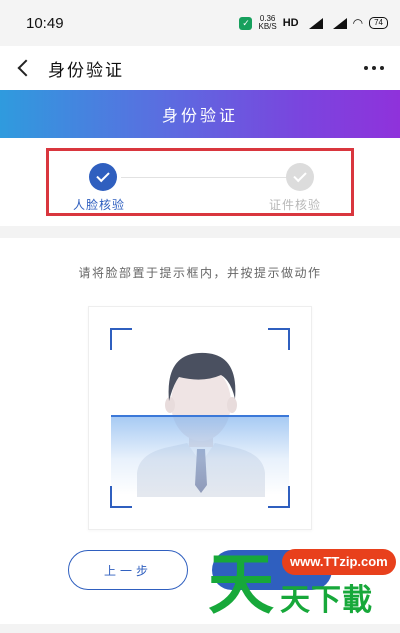 The image size is (400, 633). I want to click on step-connector-line, so click(204, 177).